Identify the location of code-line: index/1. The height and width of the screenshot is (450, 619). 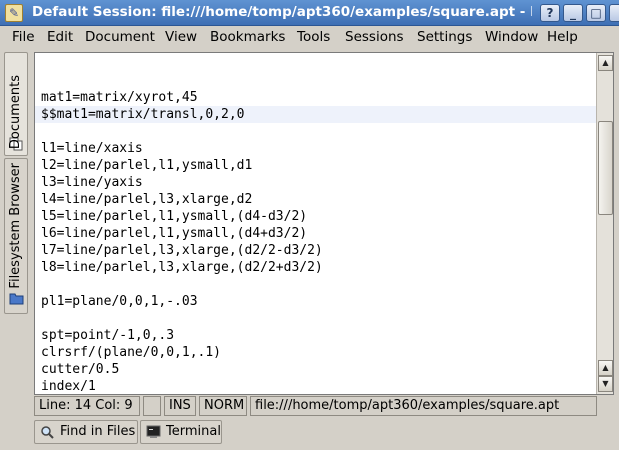
(318, 386).